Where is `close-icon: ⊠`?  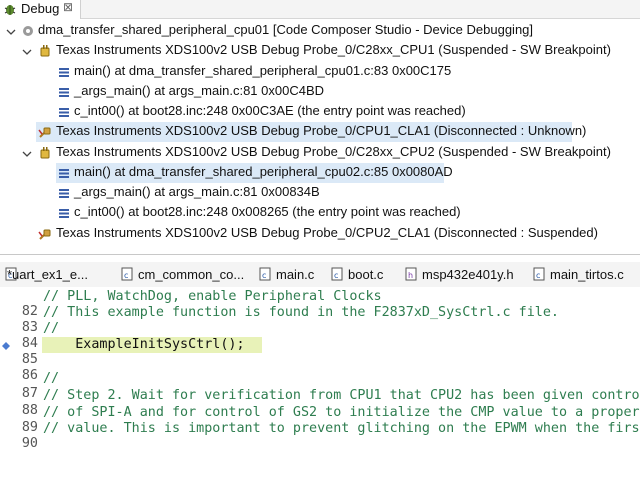 close-icon: ⊠ is located at coordinates (68, 7).